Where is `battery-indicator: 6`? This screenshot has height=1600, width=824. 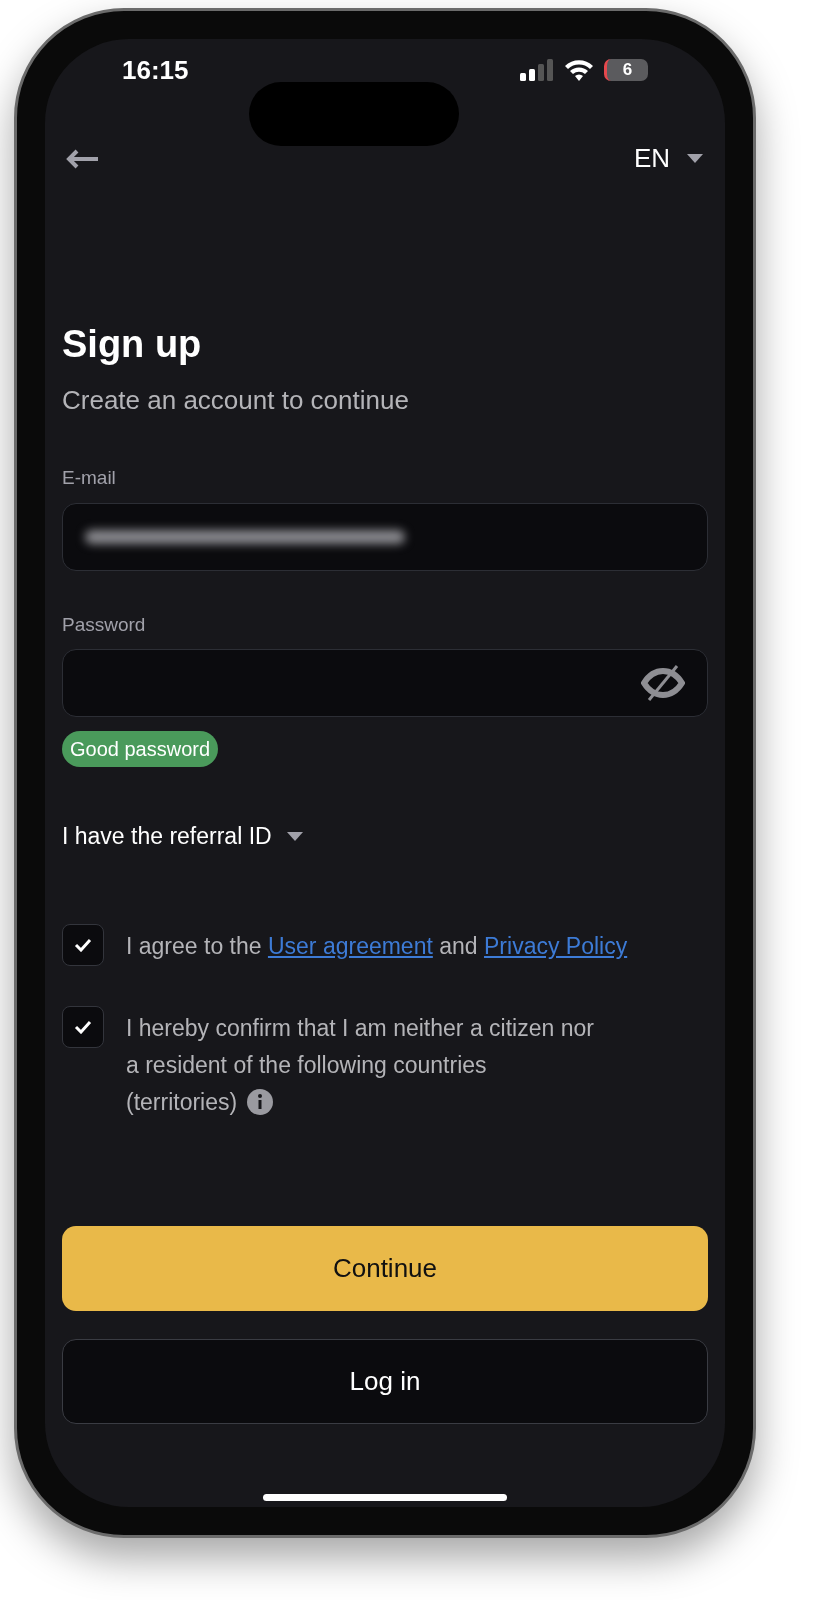
battery-indicator: 6 is located at coordinates (626, 70).